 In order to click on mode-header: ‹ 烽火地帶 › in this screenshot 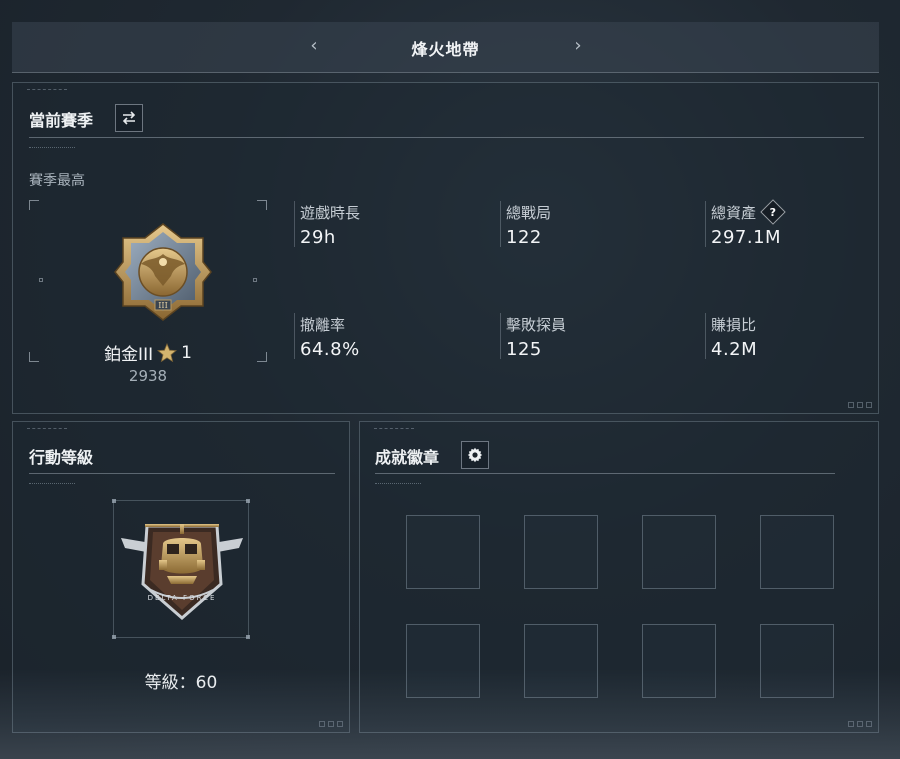, I will do `click(445, 47)`.